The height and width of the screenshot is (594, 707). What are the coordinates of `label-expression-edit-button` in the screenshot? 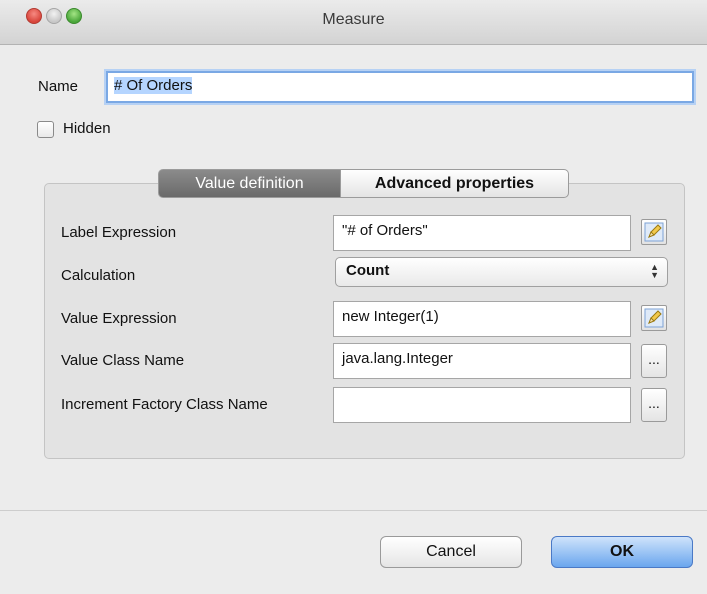 It's located at (654, 232).